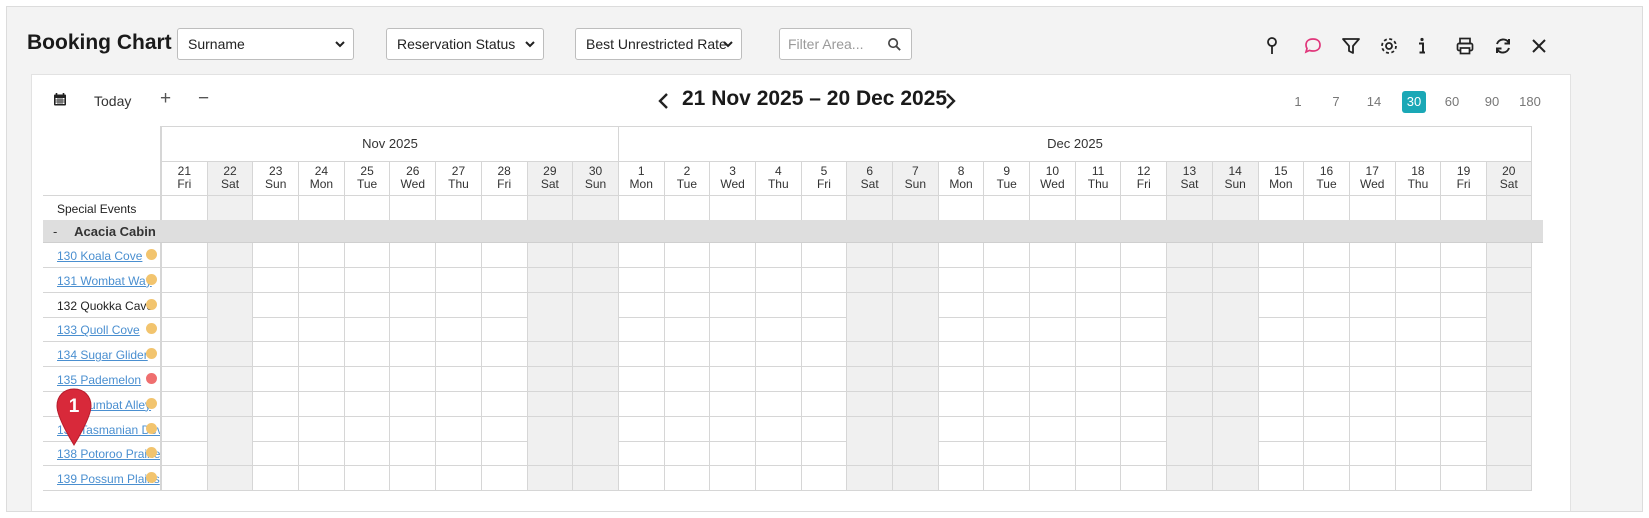 The width and height of the screenshot is (1649, 518). Describe the element at coordinates (1503, 46) in the screenshot. I see `refresh-icon` at that location.